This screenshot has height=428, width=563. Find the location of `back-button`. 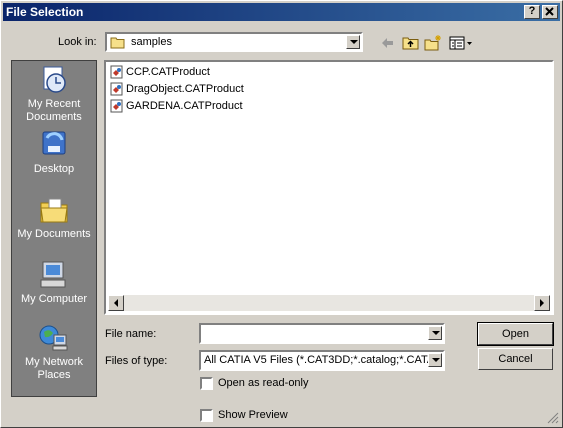

back-button is located at coordinates (388, 43).